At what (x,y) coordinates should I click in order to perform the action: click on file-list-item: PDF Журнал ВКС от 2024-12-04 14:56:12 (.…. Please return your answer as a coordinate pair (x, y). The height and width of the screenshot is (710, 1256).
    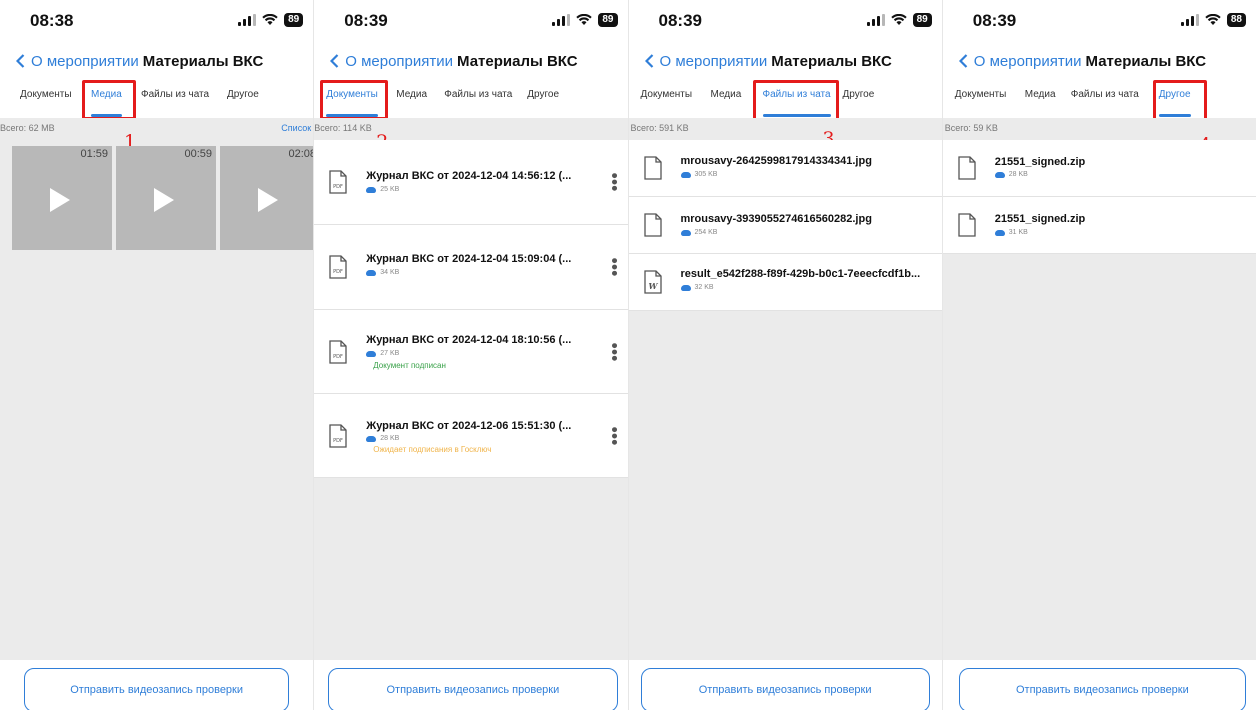
    Looking at the image, I should click on (471, 182).